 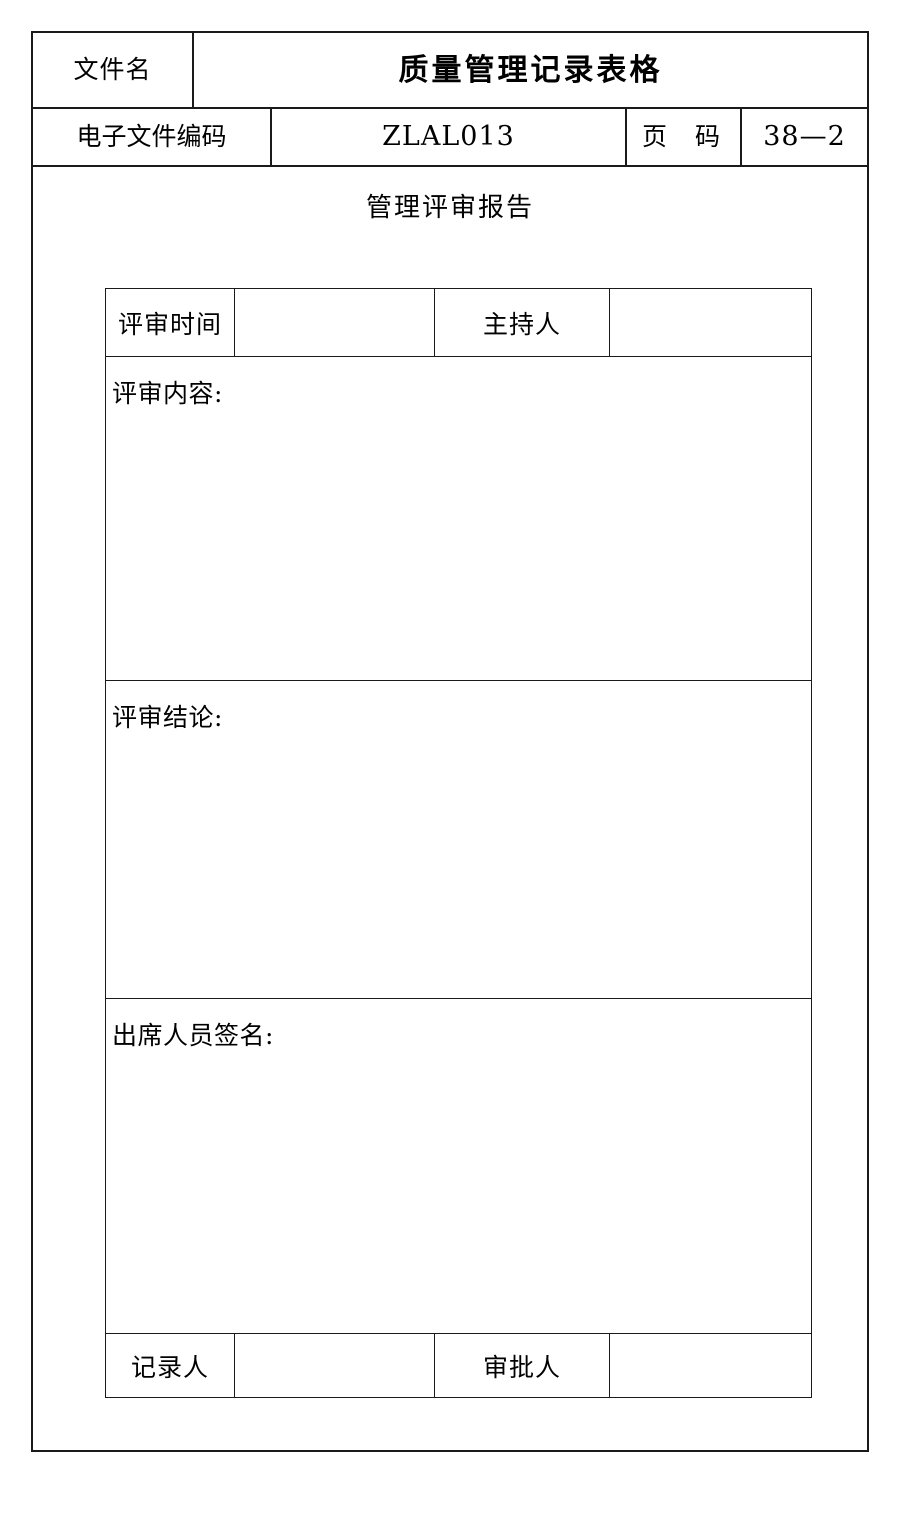 I want to click on table-row-review-time: 评审时间 主持人, so click(x=458, y=322).